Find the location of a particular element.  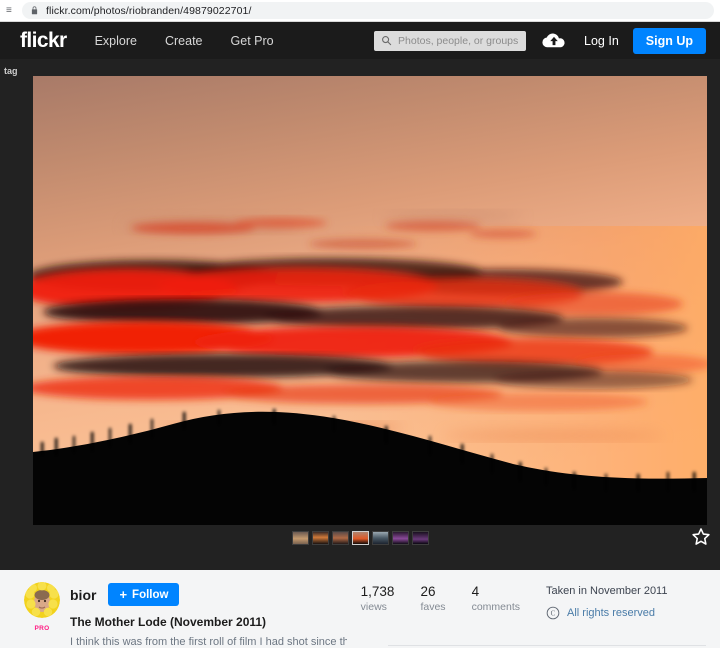

views-count: 1,738 is located at coordinates (377, 591).